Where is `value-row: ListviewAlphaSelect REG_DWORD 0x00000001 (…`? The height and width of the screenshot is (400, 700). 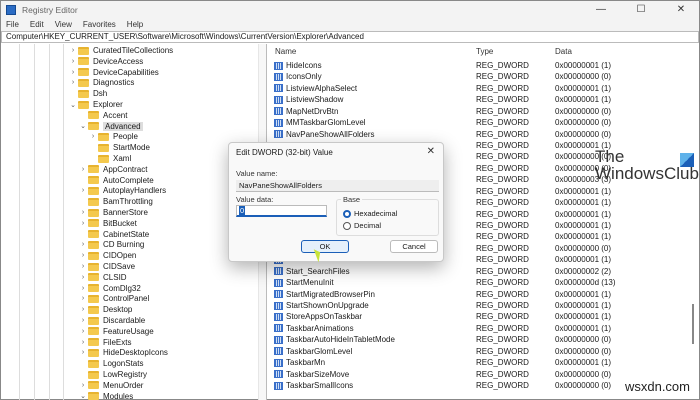 value-row: ListviewAlphaSelect REG_DWORD 0x00000001 (… is located at coordinates (481, 88).